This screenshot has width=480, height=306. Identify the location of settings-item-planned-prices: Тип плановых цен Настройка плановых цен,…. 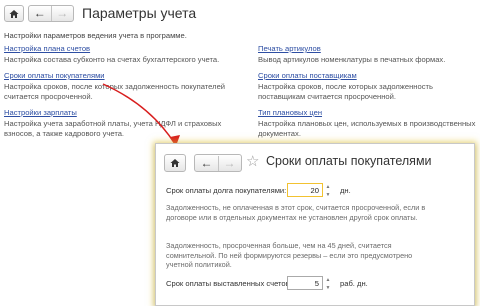
(367, 123).